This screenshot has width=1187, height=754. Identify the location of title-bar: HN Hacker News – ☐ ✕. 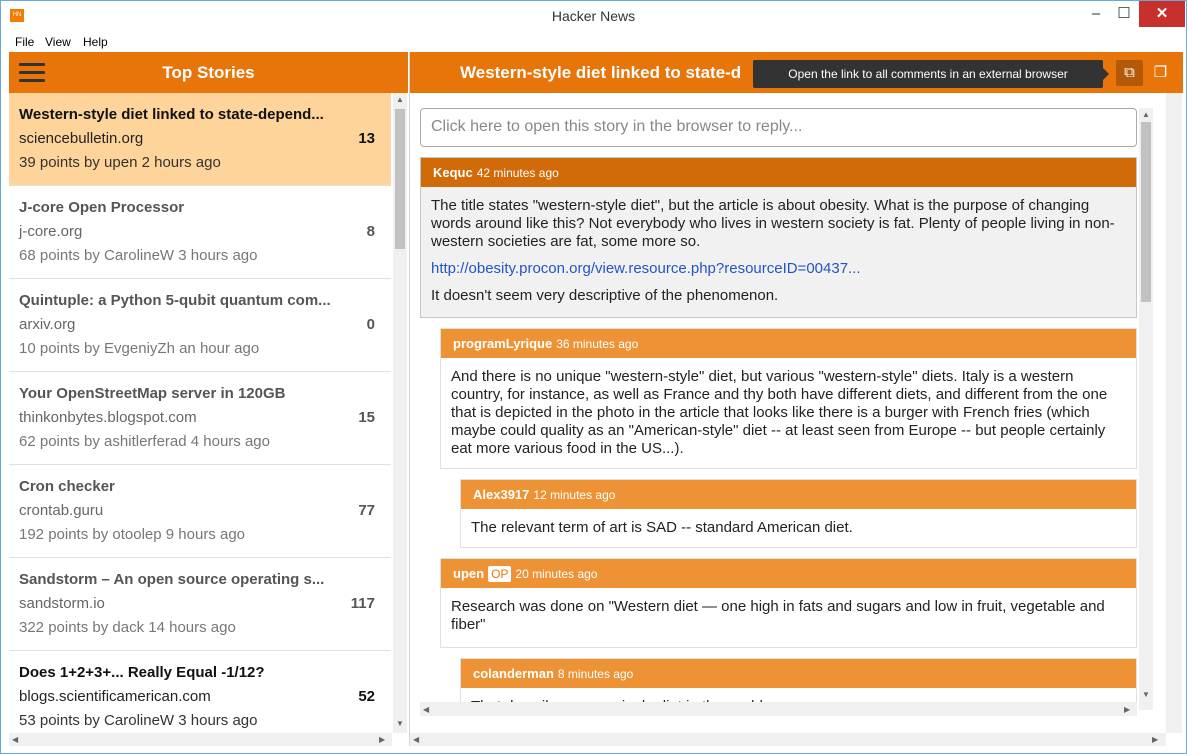
(593, 16).